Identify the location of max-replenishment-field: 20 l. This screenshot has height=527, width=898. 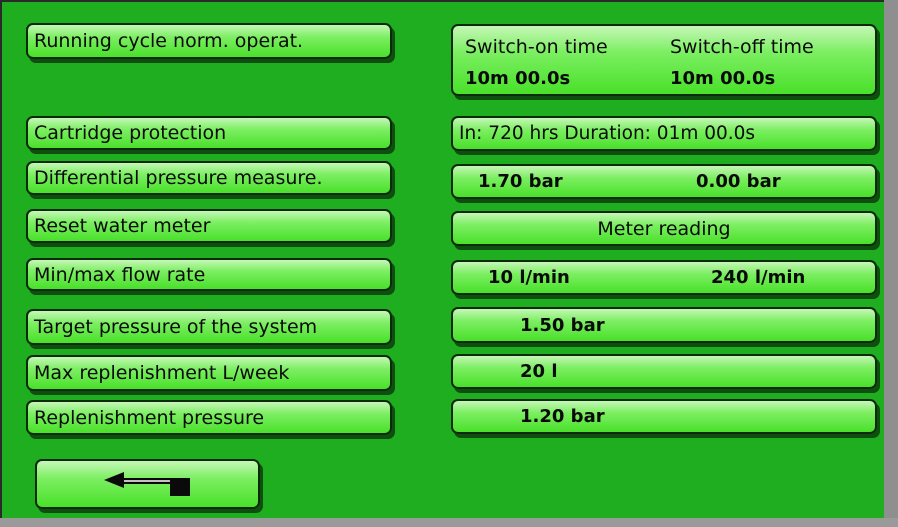
(664, 371).